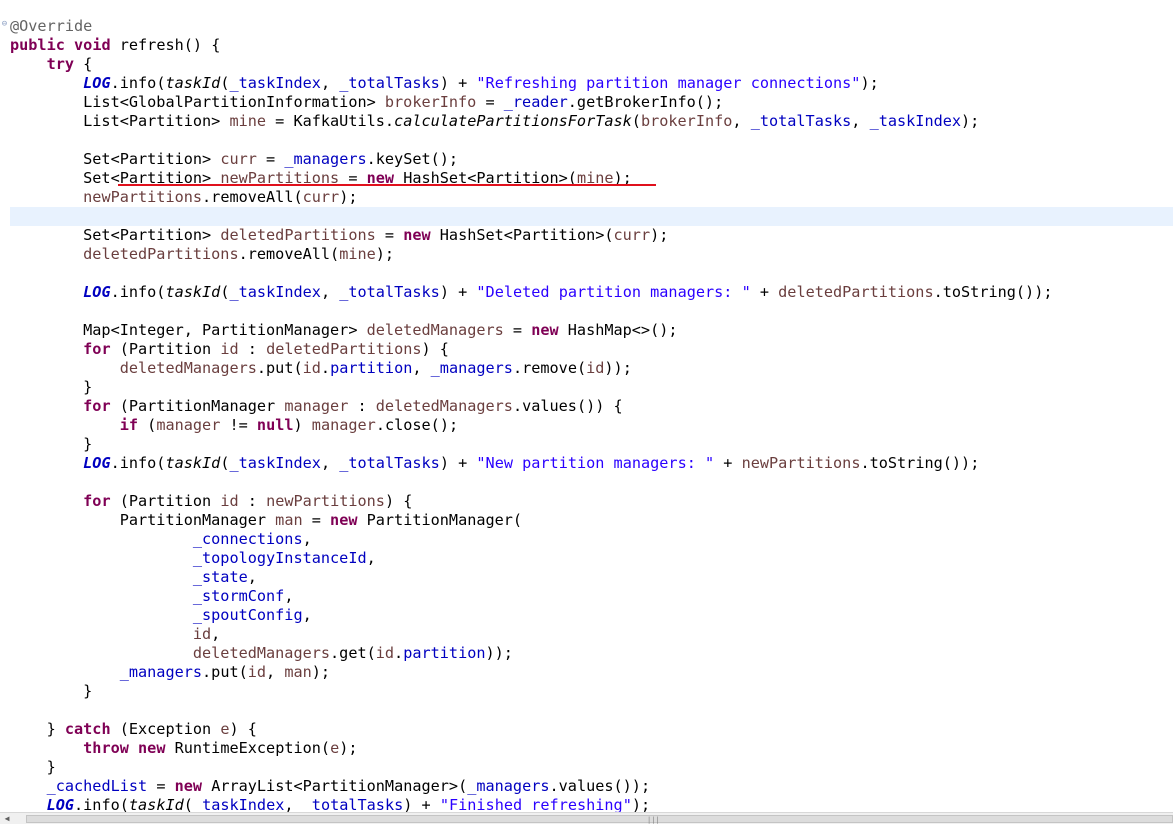  What do you see at coordinates (993, 292) in the screenshot?
I see `code-text: .toString());` at bounding box center [993, 292].